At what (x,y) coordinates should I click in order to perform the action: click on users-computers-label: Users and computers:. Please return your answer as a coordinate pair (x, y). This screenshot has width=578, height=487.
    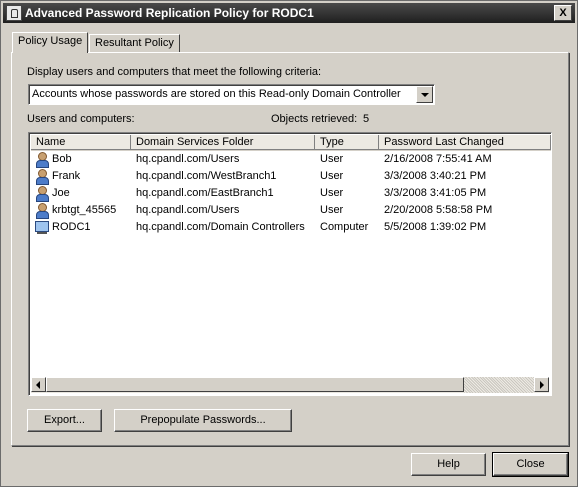
    Looking at the image, I should click on (81, 119).